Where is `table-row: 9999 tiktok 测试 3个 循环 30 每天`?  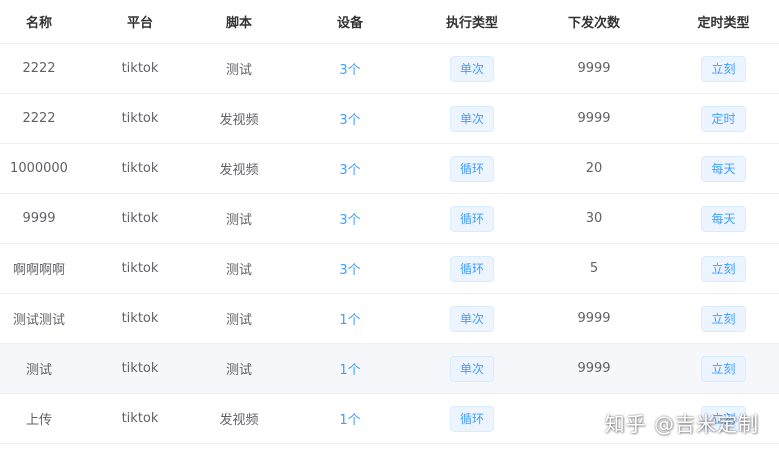
table-row: 9999 tiktok 测试 3个 循环 30 每天 is located at coordinates (389, 219).